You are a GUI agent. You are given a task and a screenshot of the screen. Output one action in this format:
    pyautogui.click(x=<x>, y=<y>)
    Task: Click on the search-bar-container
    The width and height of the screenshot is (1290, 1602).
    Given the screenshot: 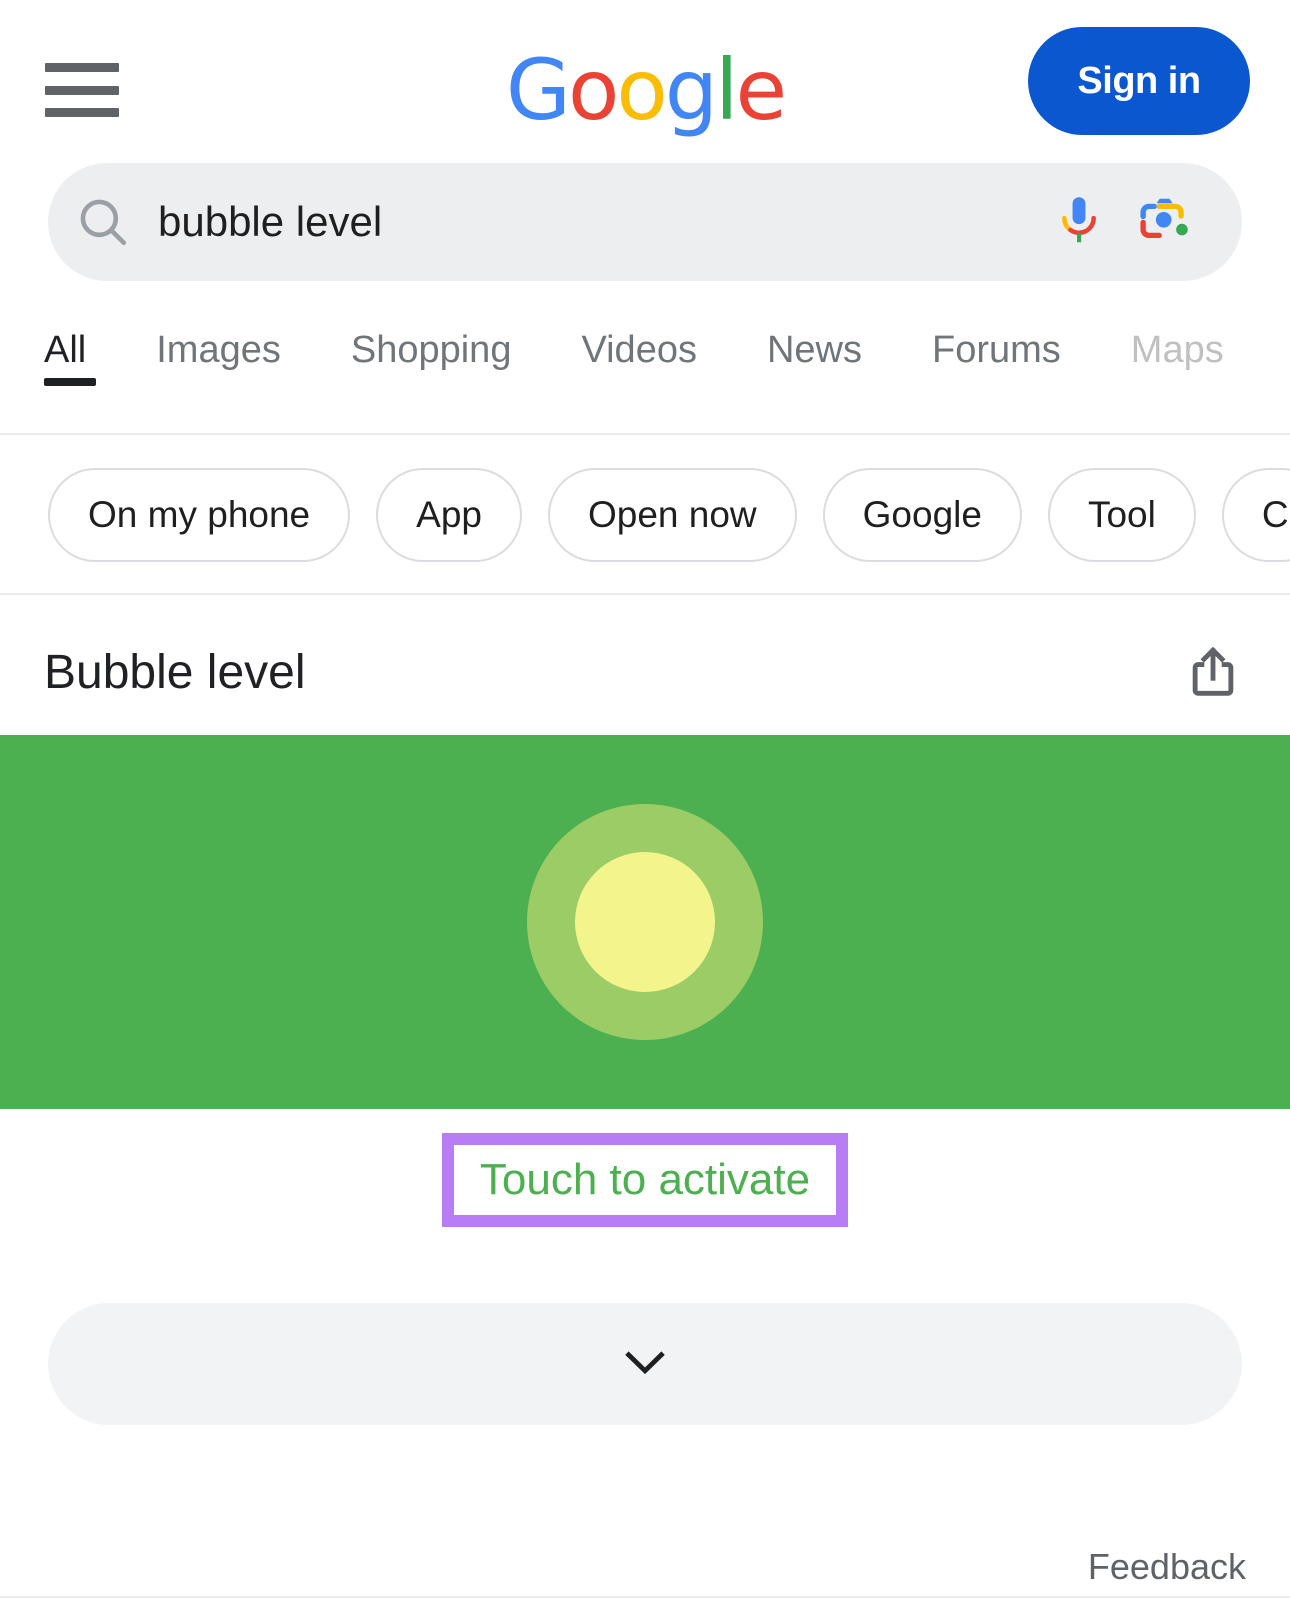 What is the action you would take?
    pyautogui.click(x=645, y=222)
    